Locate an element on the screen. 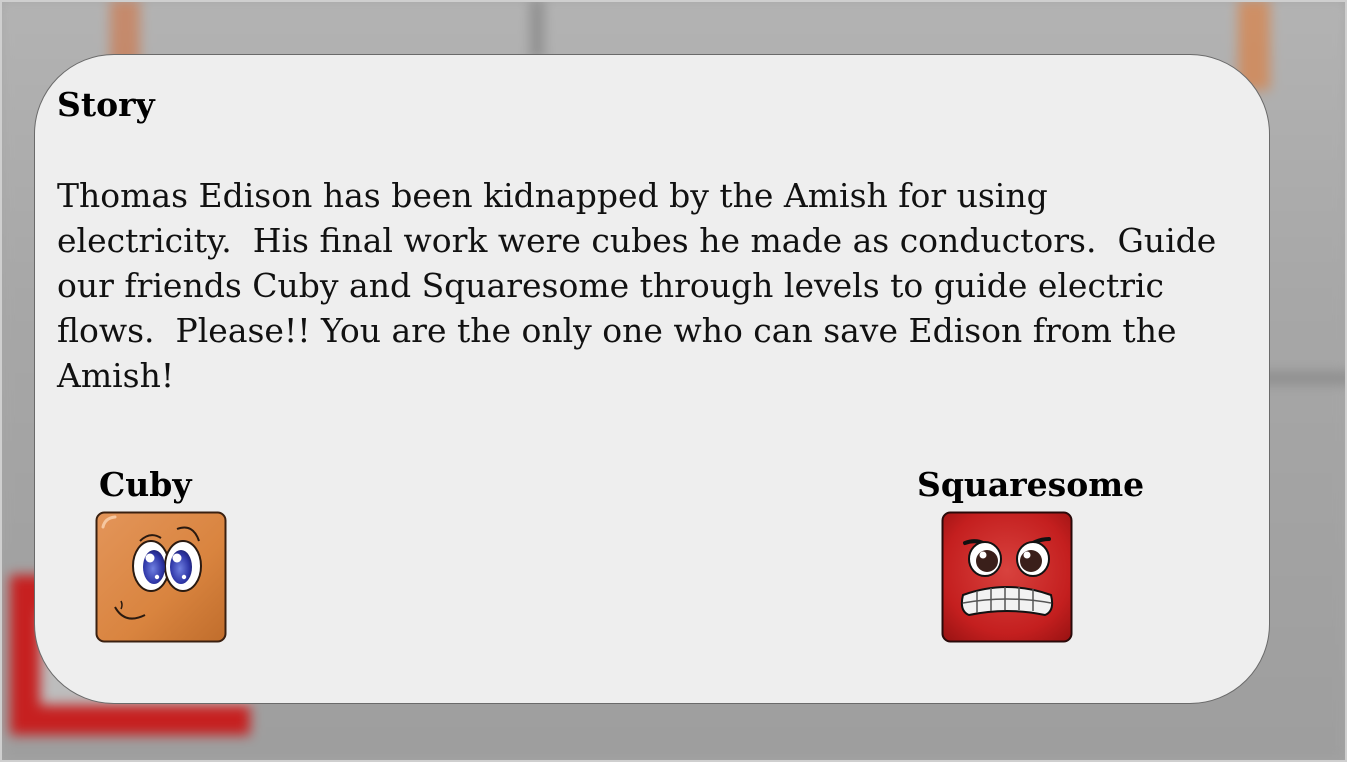 This screenshot has height=762, width=1347. squaresome-name: Squaresome is located at coordinates (1031, 484).